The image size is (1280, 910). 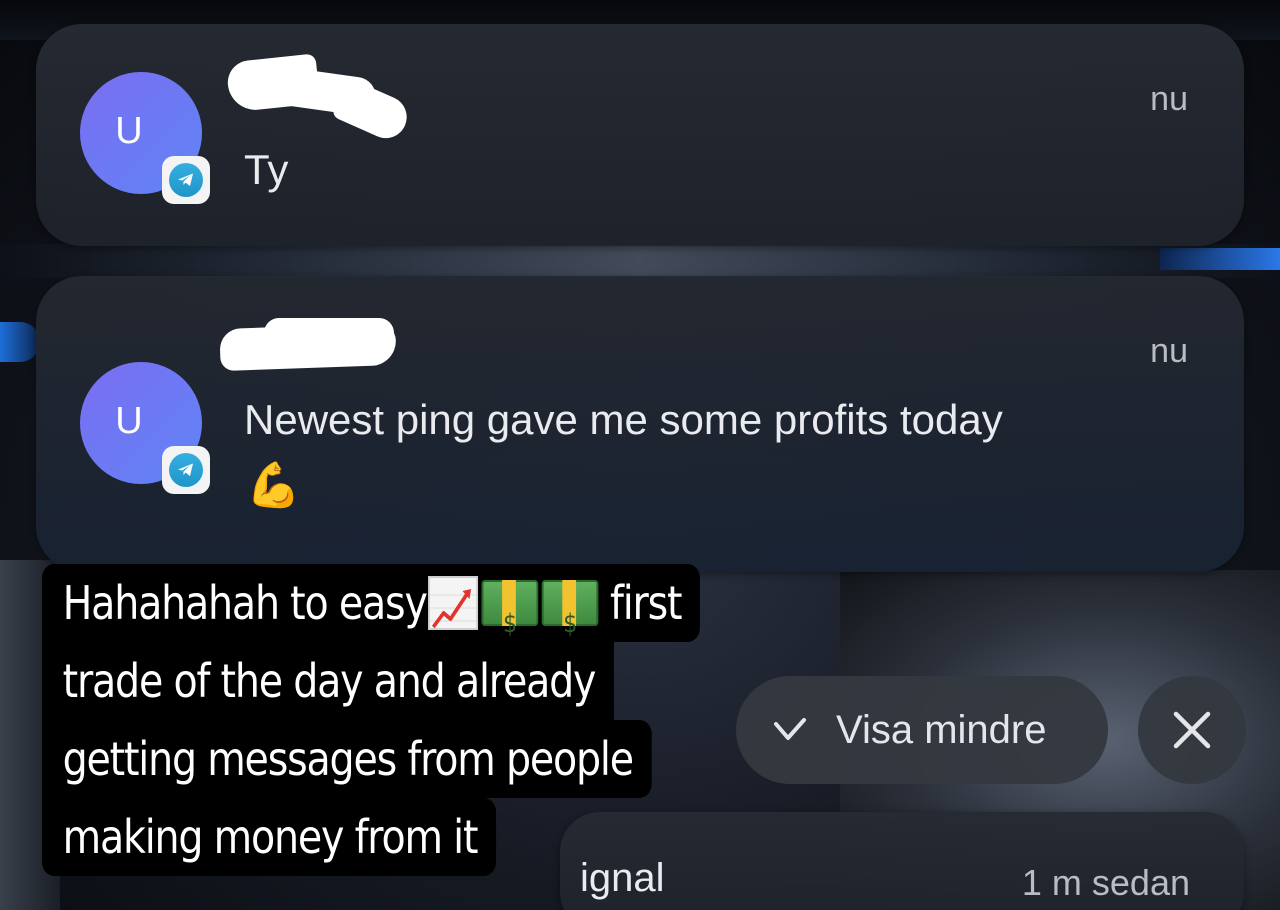 I want to click on caption-line: Hahahahah to easy $ $ first, so click(x=371, y=603).